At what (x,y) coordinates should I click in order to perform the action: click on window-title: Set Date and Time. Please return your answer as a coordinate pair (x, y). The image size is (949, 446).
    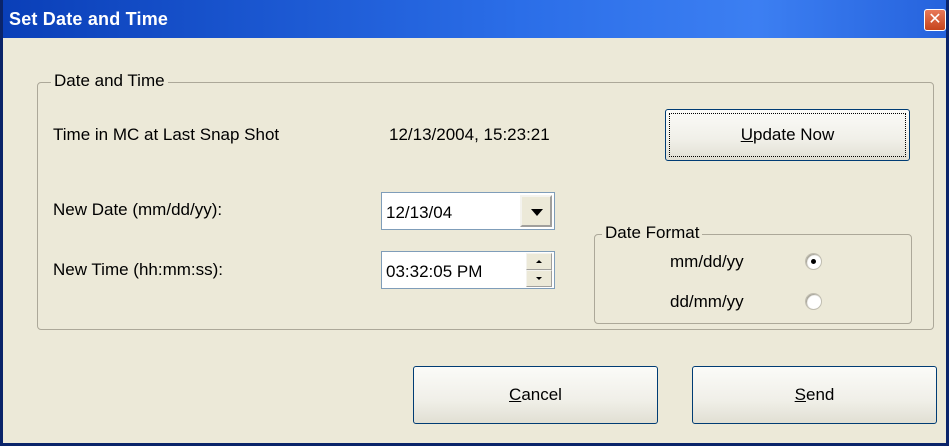
    Looking at the image, I should click on (89, 19).